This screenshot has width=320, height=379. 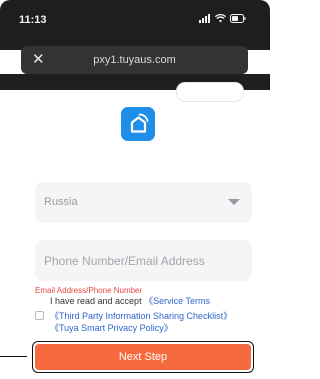 I want to click on callout-pointer-line, so click(x=13, y=356).